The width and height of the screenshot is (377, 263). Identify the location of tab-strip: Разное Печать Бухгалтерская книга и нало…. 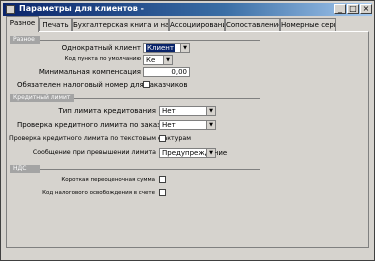
(189, 24).